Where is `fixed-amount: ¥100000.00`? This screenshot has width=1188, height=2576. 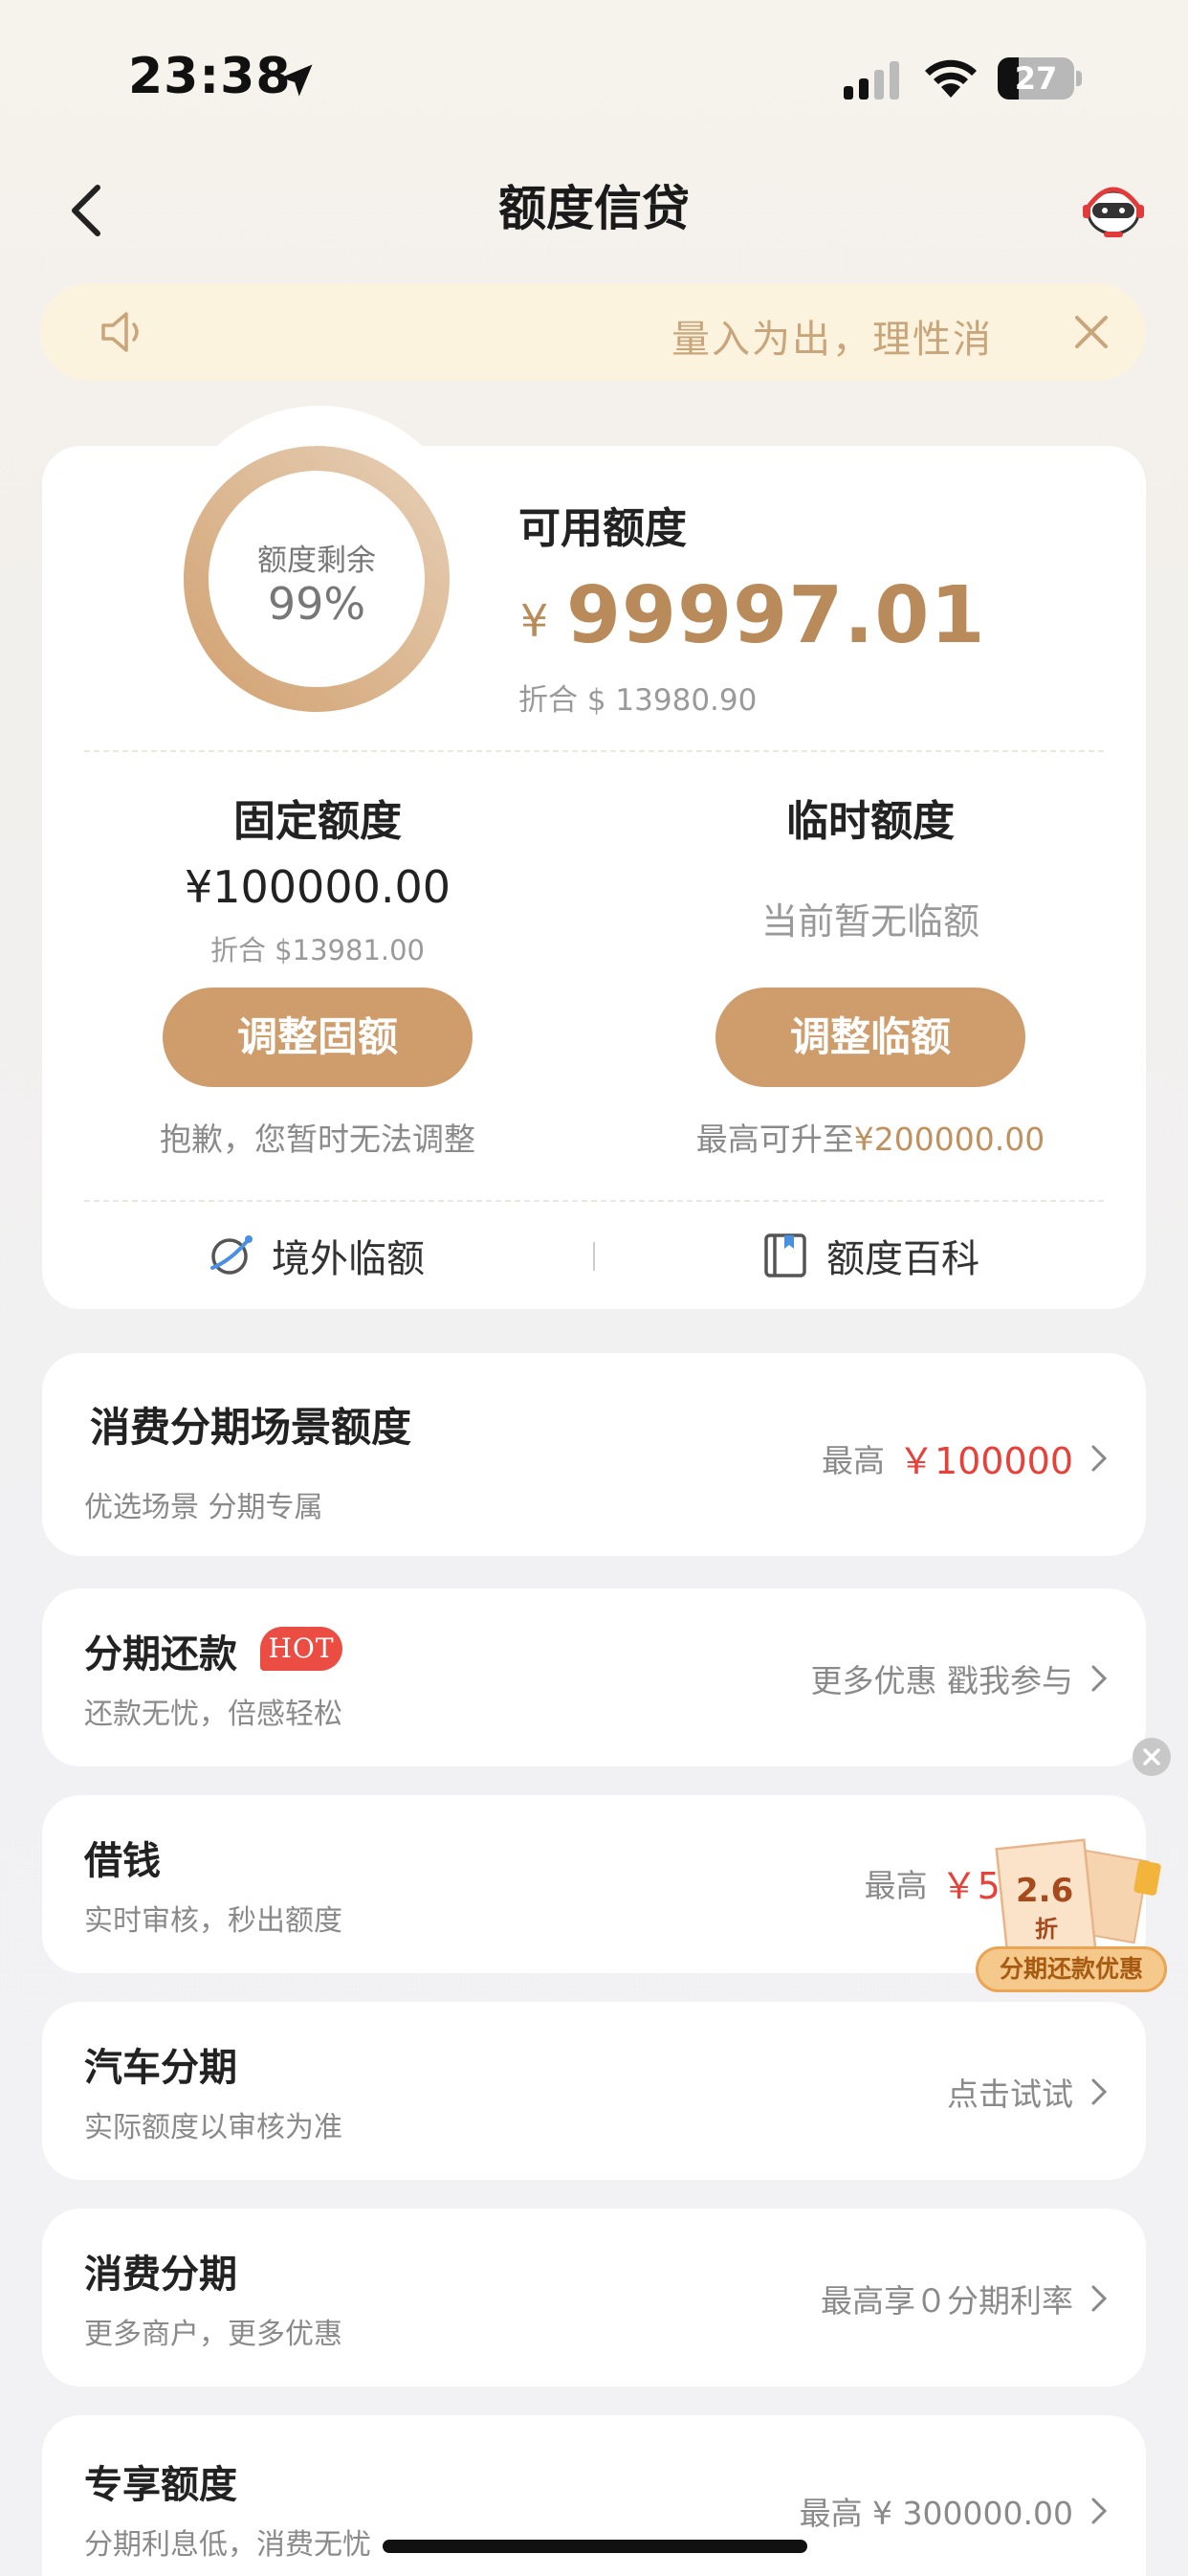 fixed-amount: ¥100000.00 is located at coordinates (317, 887).